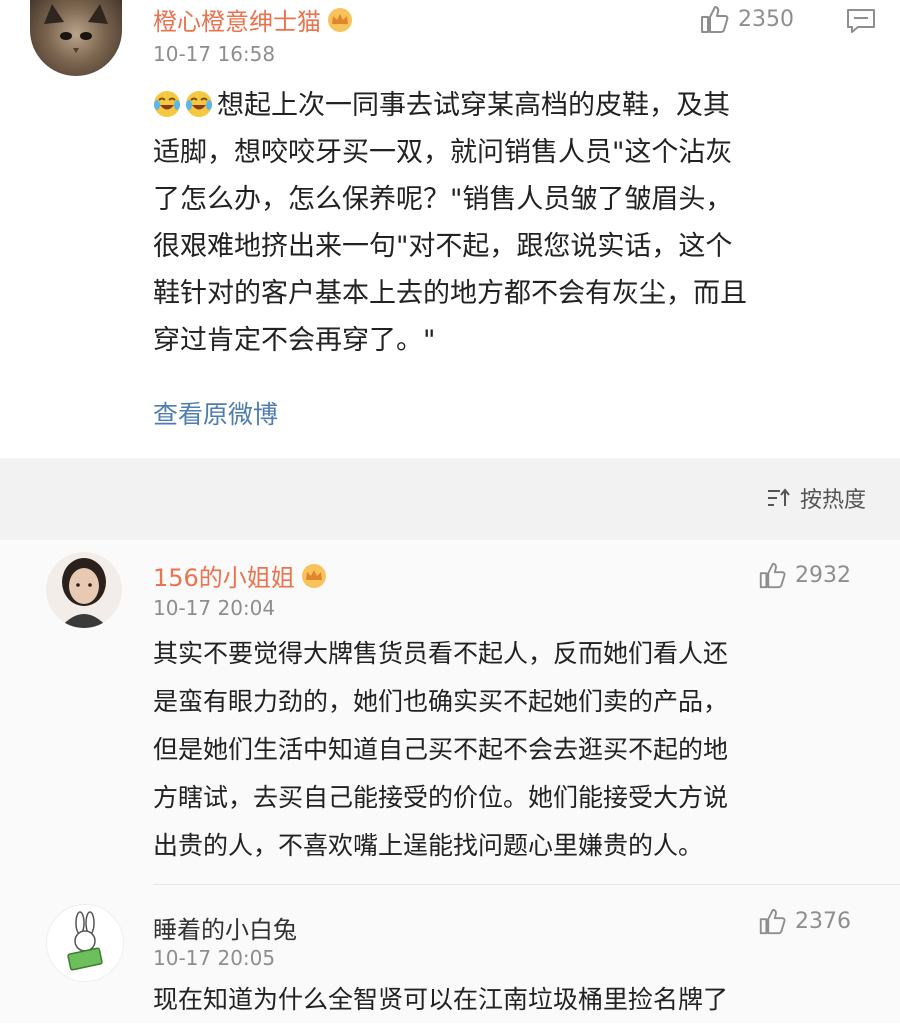  I want to click on comment-like-button: 2932, so click(804, 575).